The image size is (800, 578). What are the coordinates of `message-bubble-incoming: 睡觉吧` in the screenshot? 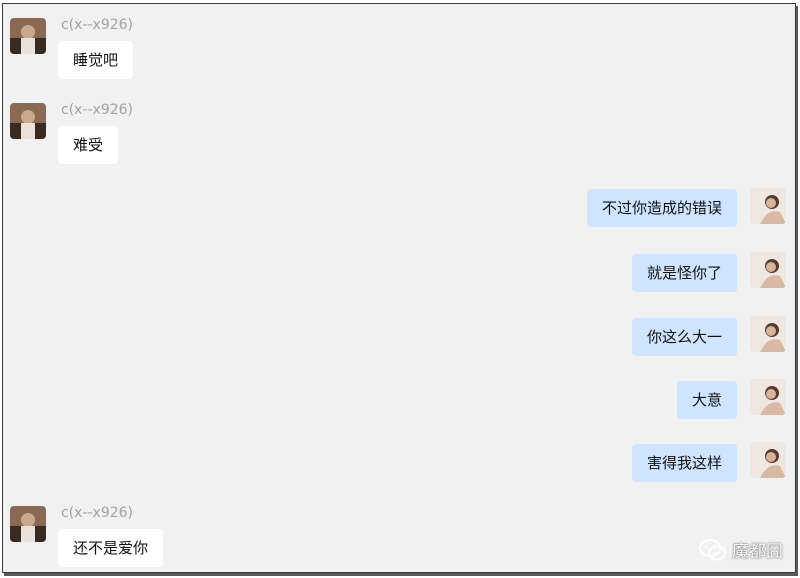 It's located at (96, 60).